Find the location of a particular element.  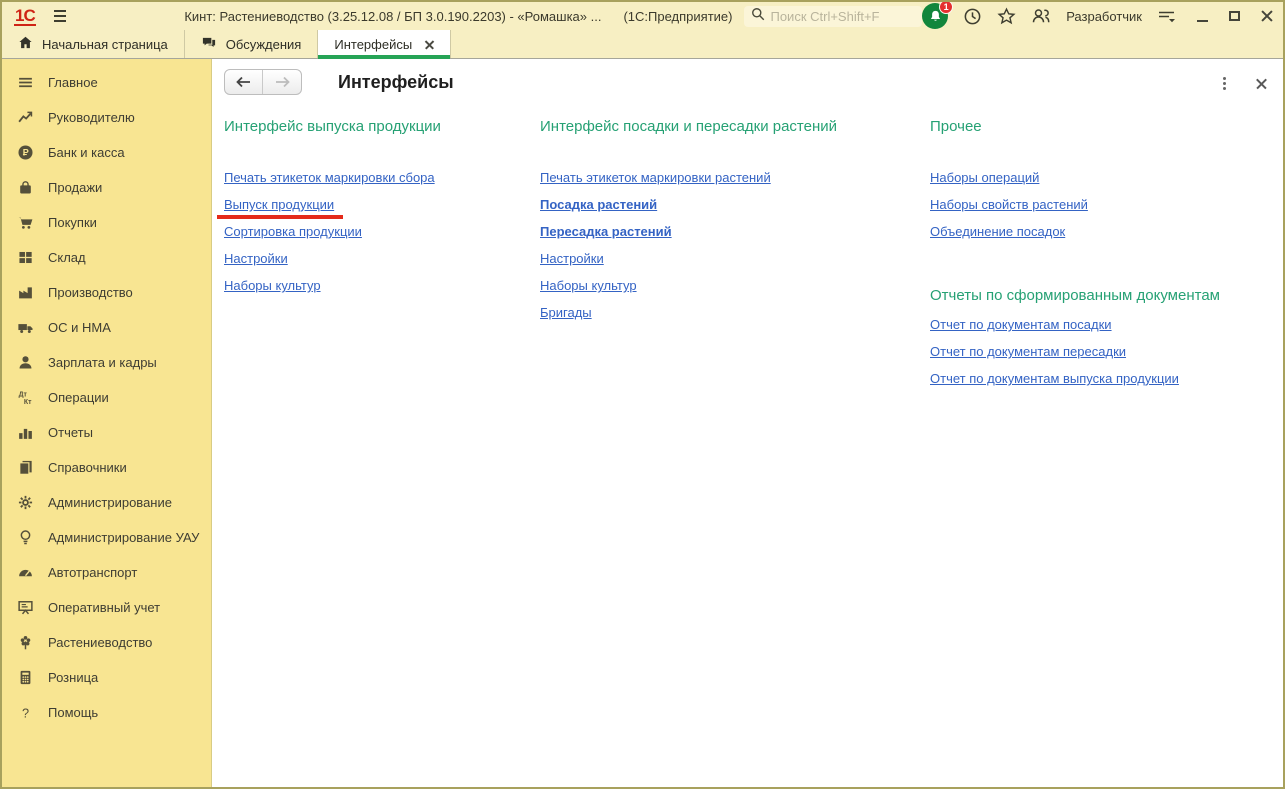

more-menu-icon is located at coordinates (1224, 83).